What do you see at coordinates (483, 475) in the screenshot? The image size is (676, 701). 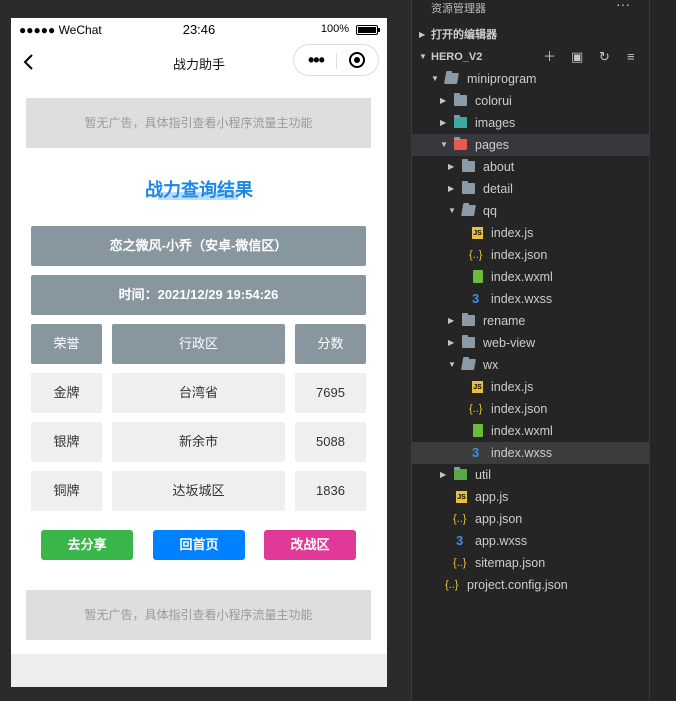 I see `tree-label: util` at bounding box center [483, 475].